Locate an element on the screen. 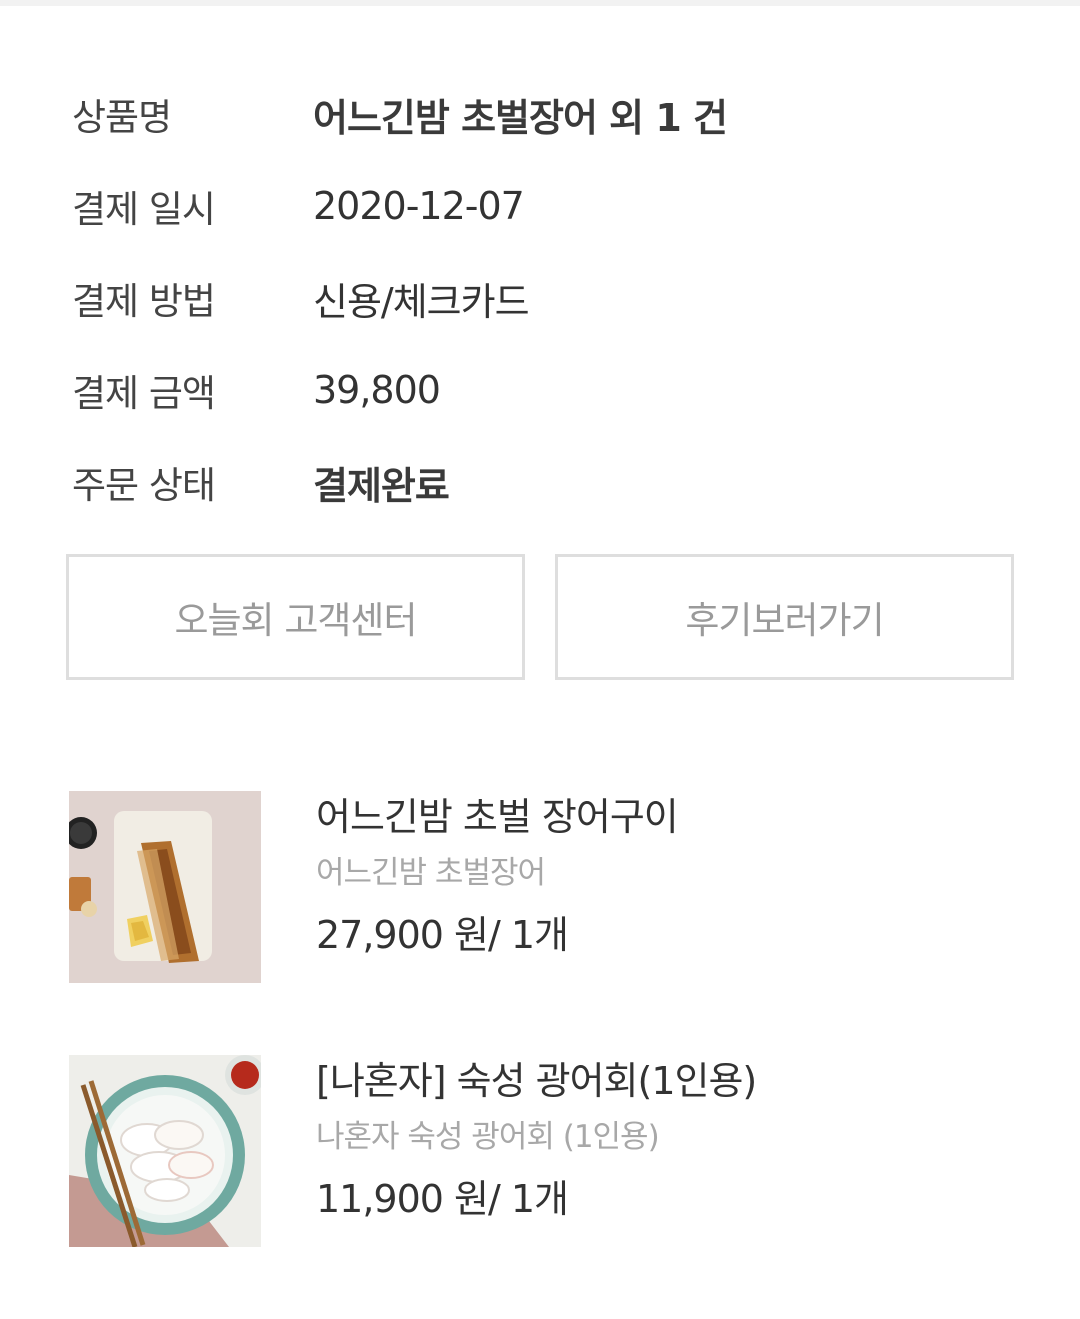  payment-method-value: 신용/체크카드 is located at coordinates (421, 301).